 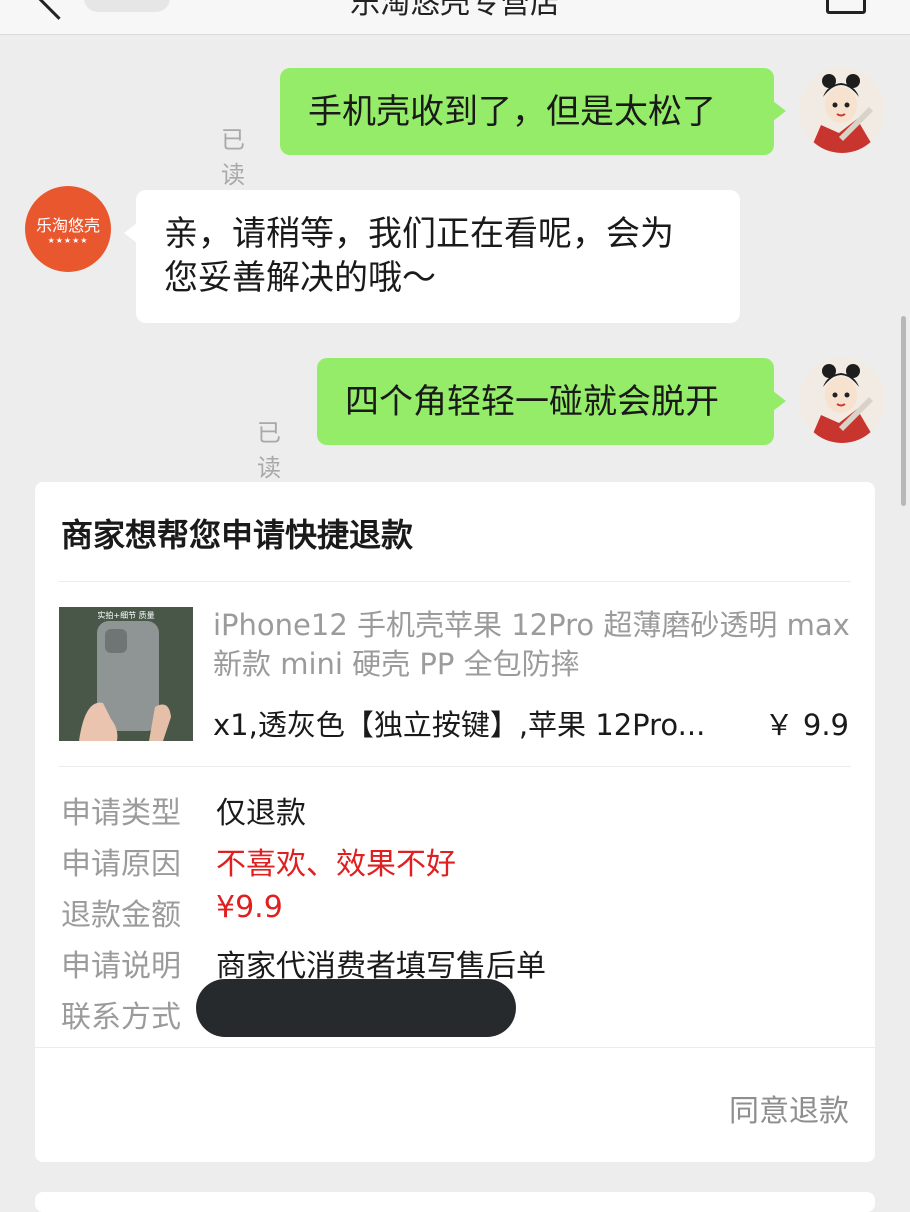 I want to click on agree-refund-button: 同意退款, so click(x=789, y=1108).